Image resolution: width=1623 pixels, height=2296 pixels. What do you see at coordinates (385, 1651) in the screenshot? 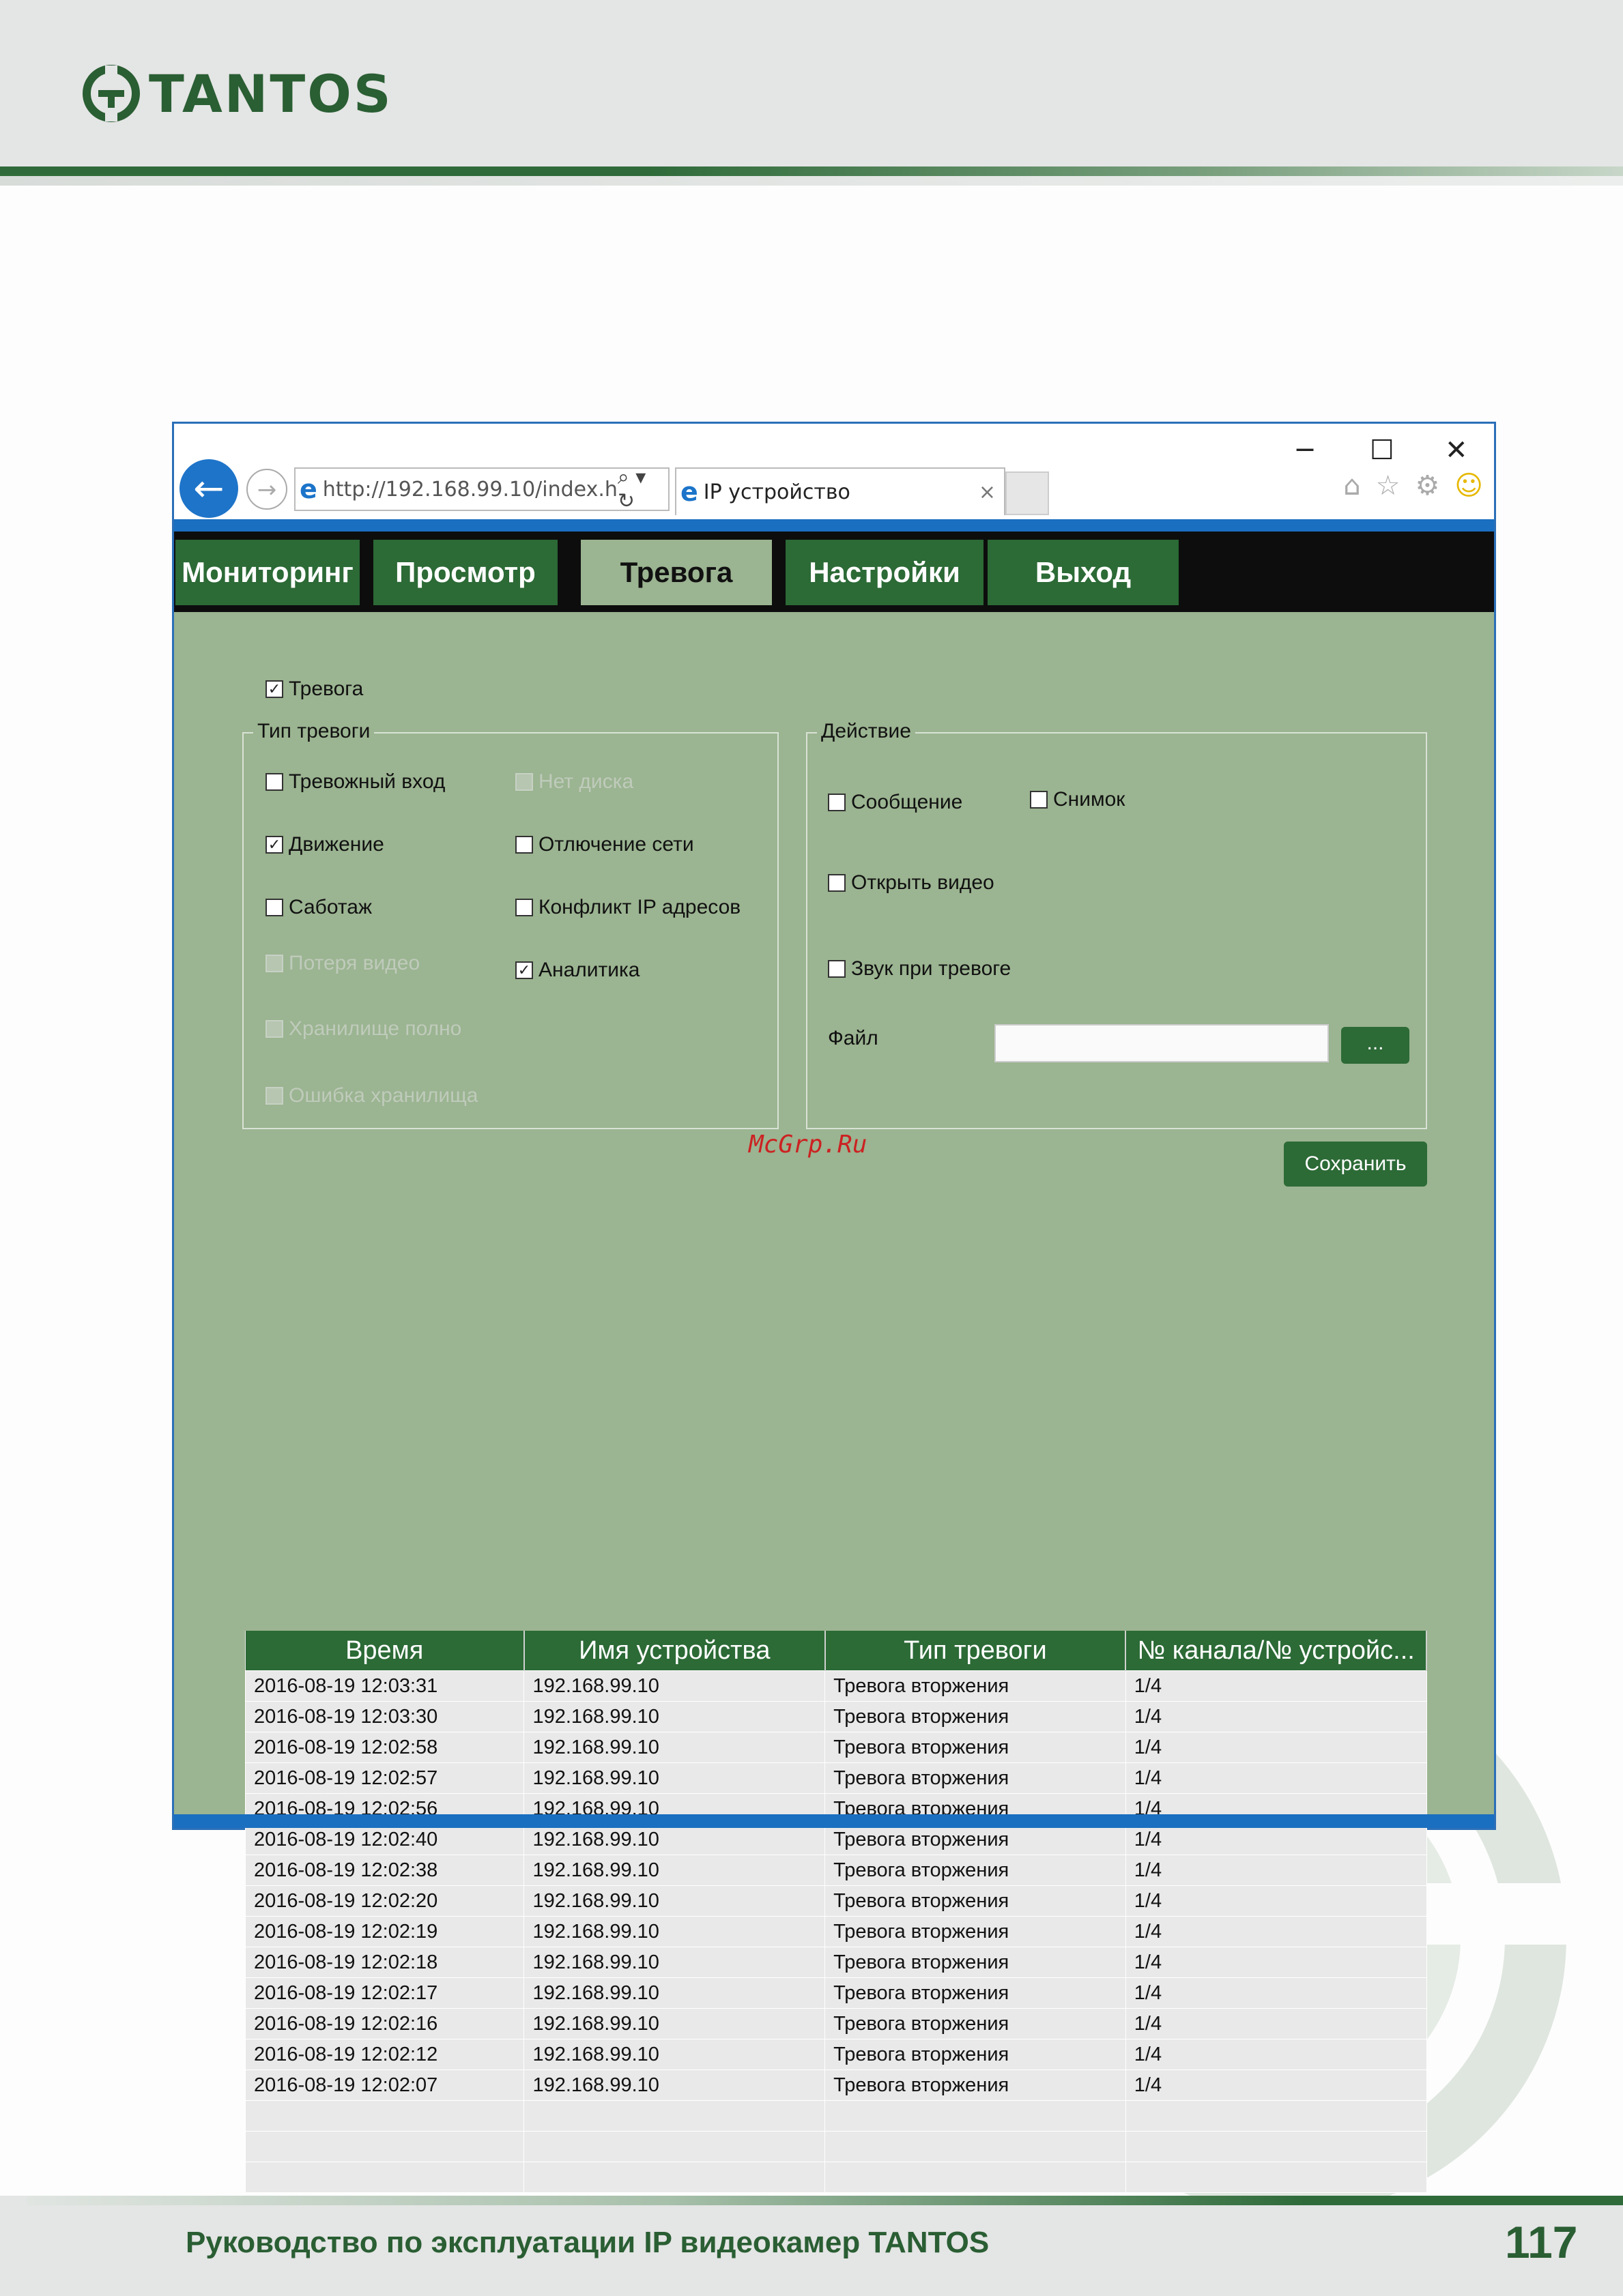
I see `column-time: Время` at bounding box center [385, 1651].